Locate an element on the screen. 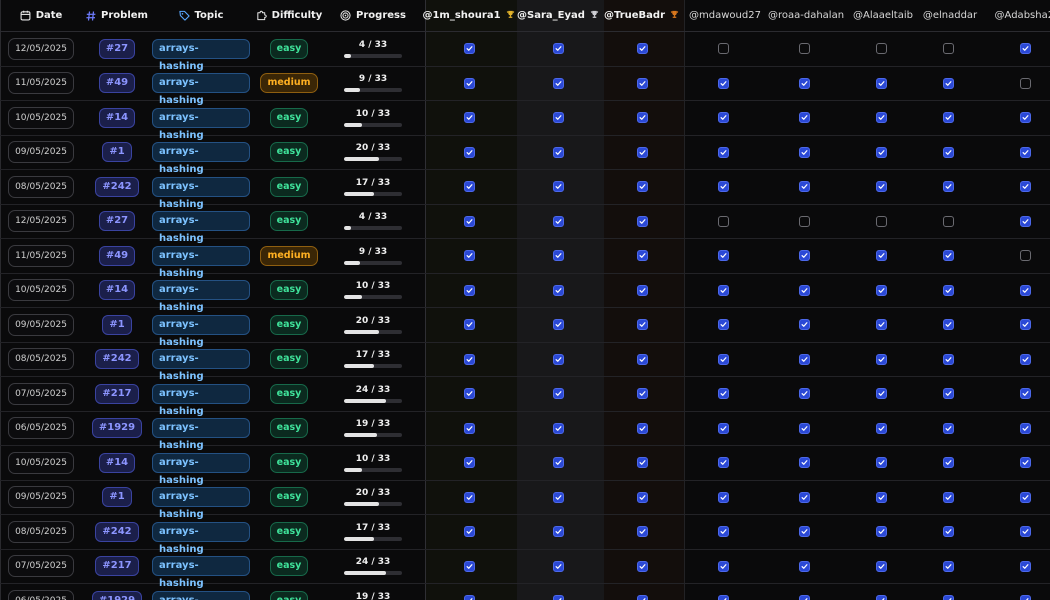 The height and width of the screenshot is (600, 1050). header-problem: Problem is located at coordinates (117, 15).